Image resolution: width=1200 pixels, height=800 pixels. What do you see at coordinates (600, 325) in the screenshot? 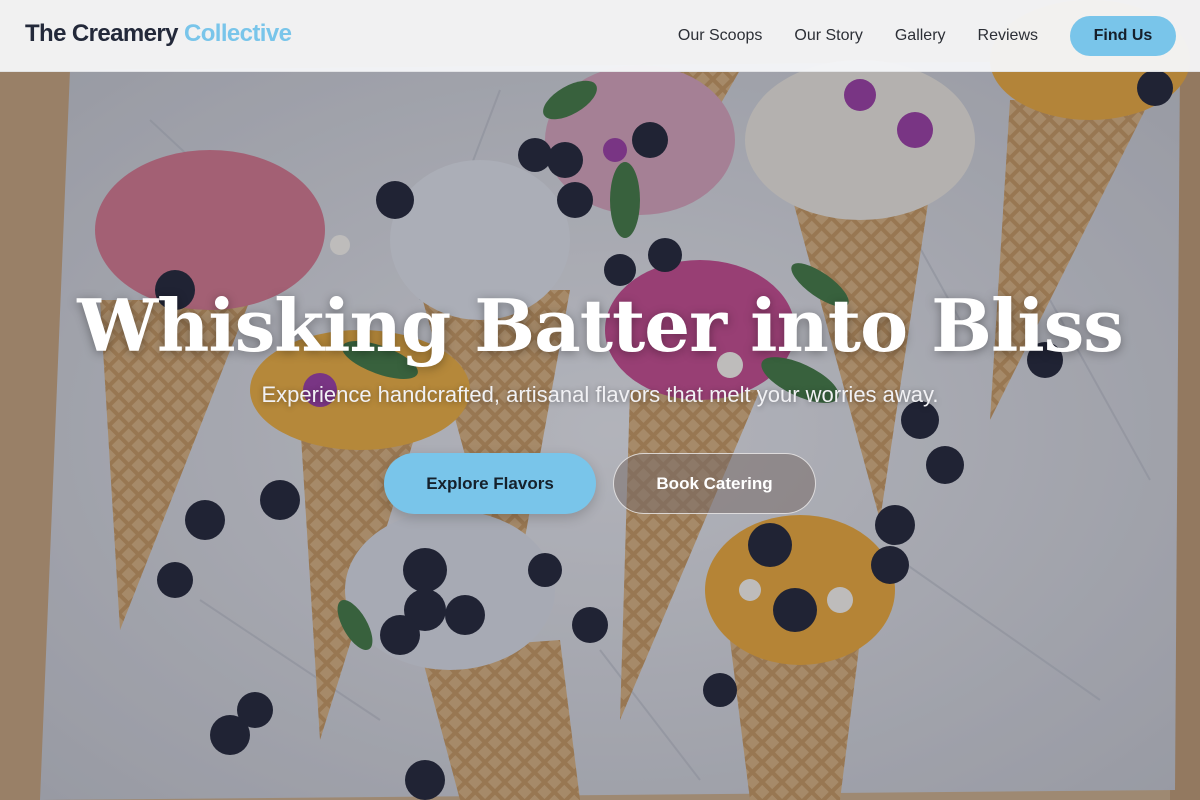
I see `hero-title: Whisking Batter into Bliss` at bounding box center [600, 325].